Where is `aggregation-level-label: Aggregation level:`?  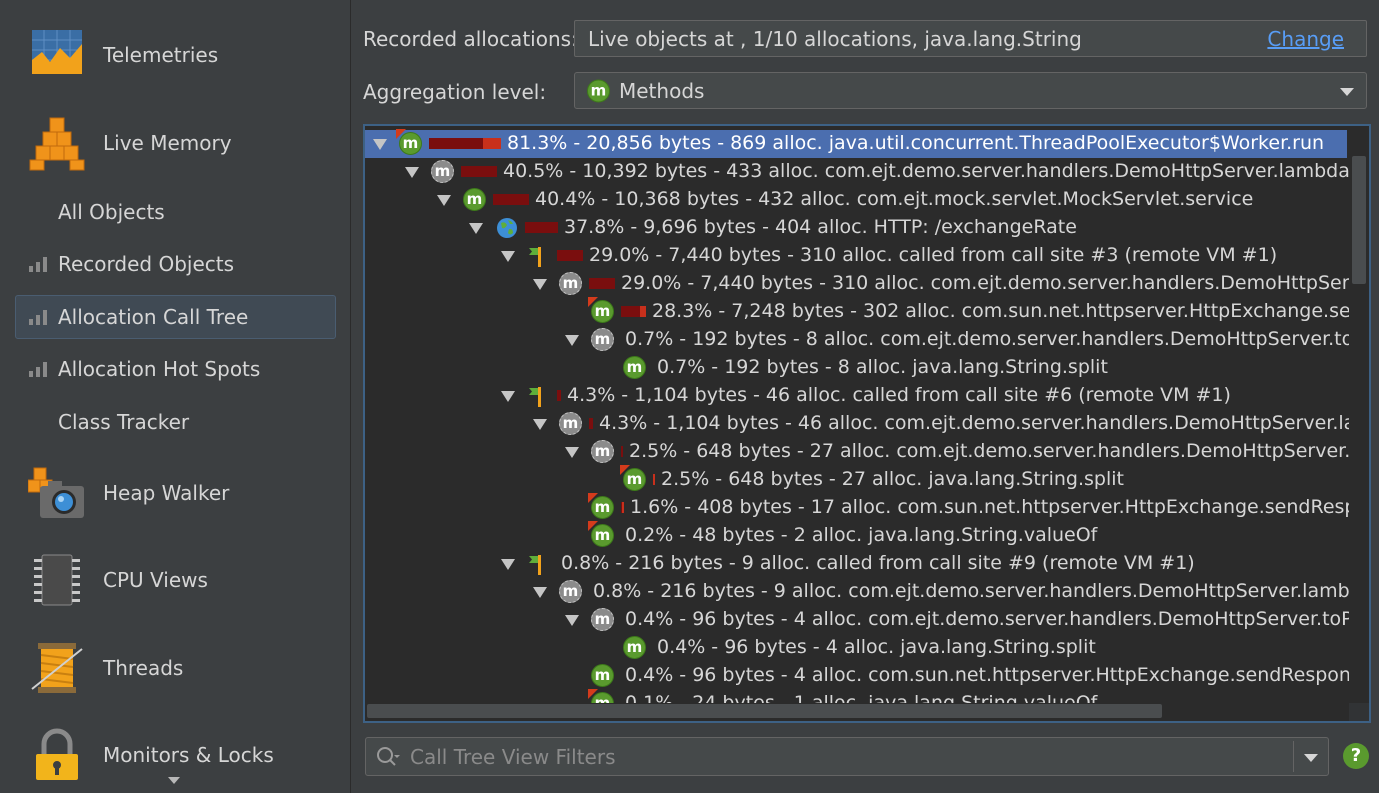 aggregation-level-label: Aggregation level: is located at coordinates (455, 92).